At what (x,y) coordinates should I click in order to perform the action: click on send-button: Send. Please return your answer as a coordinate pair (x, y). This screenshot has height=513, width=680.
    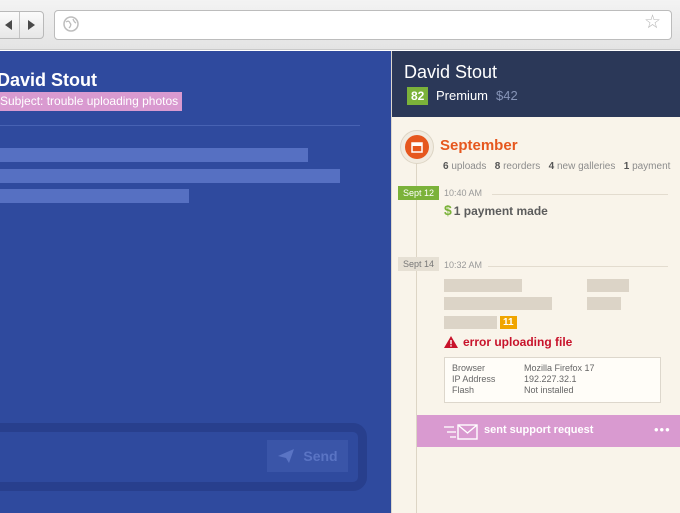
    Looking at the image, I should click on (307, 456).